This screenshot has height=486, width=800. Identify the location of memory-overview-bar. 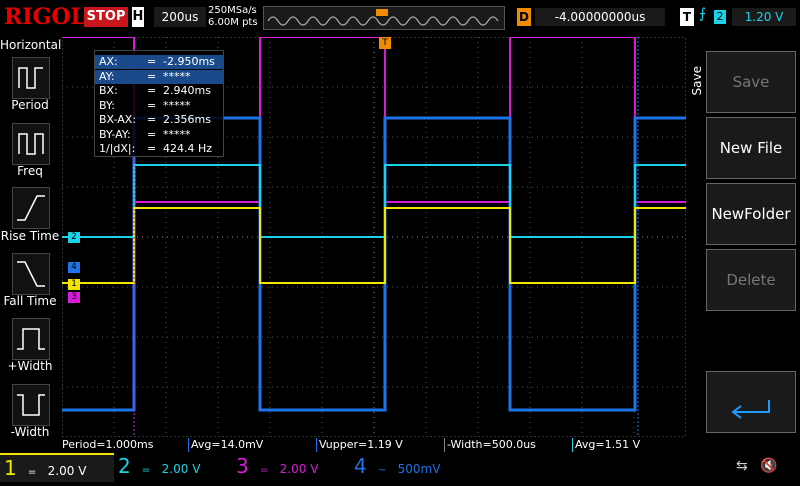
(384, 18).